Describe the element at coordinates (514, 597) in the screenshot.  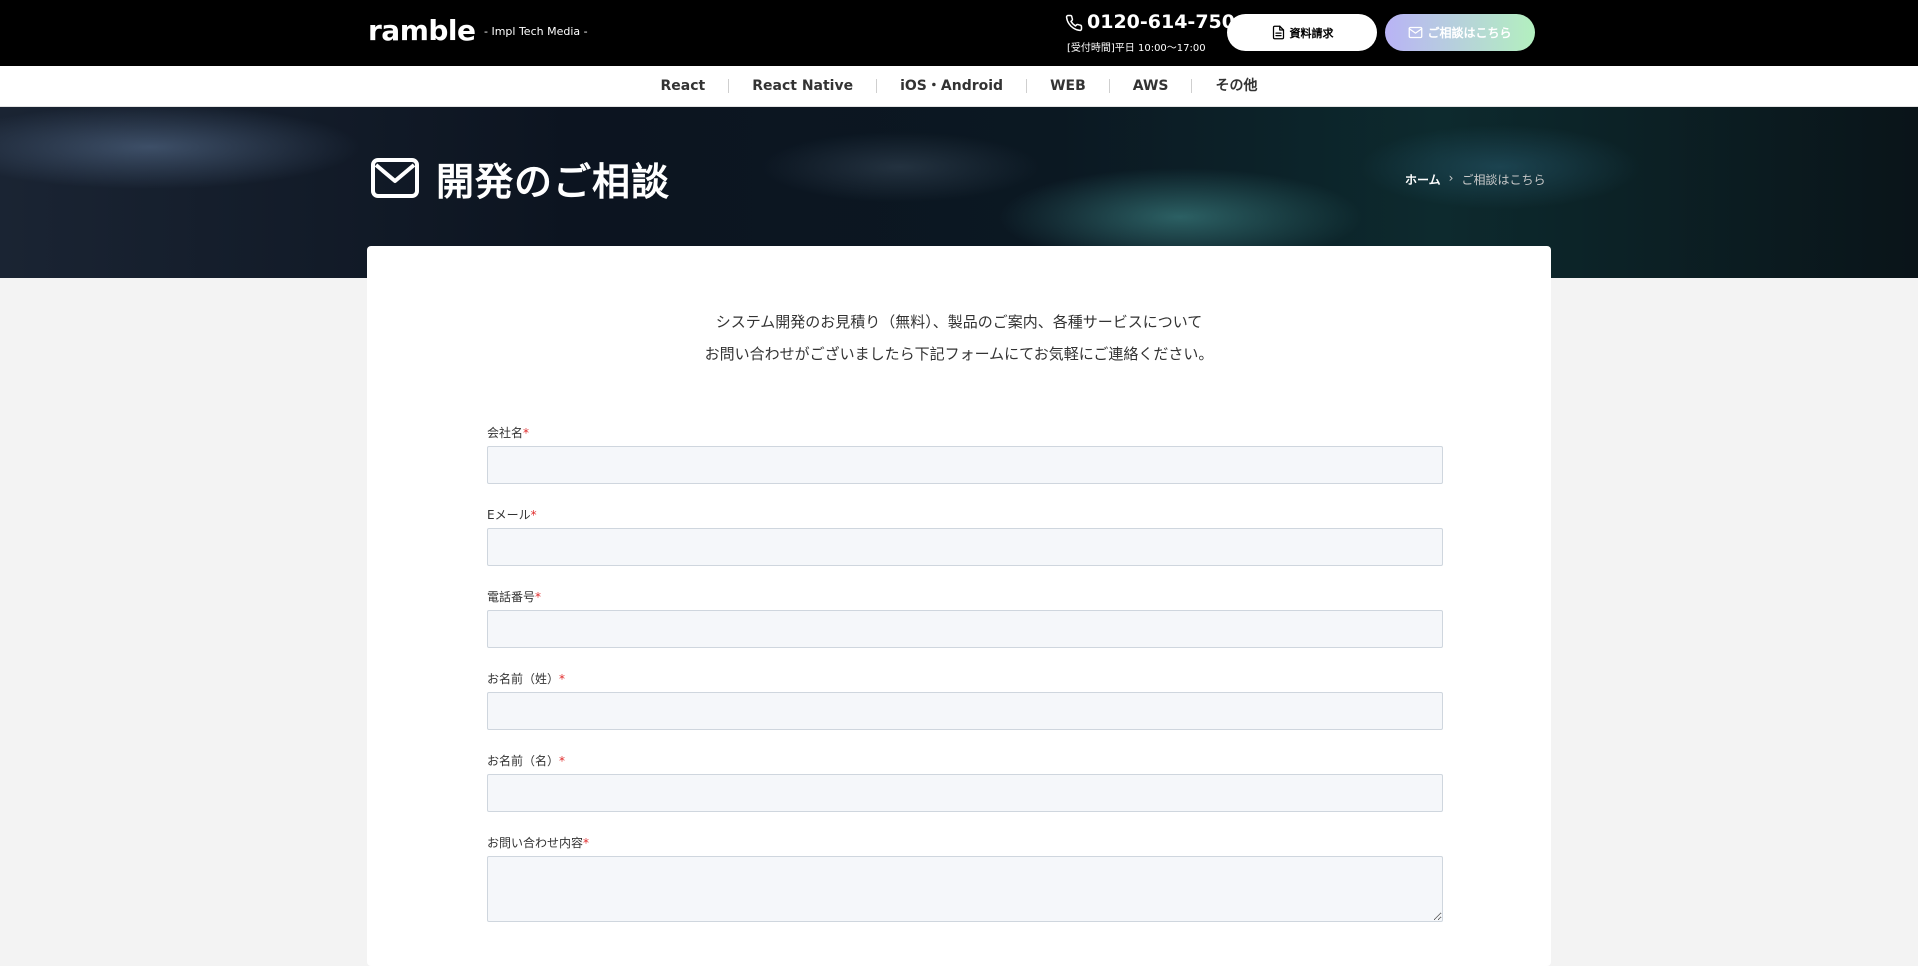
I see `phone-label: 電話番号*` at that location.